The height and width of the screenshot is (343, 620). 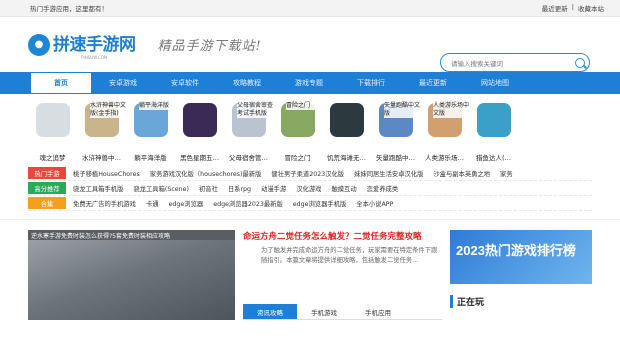 I want to click on tag-row-heading: 热门手游, so click(x=47, y=173).